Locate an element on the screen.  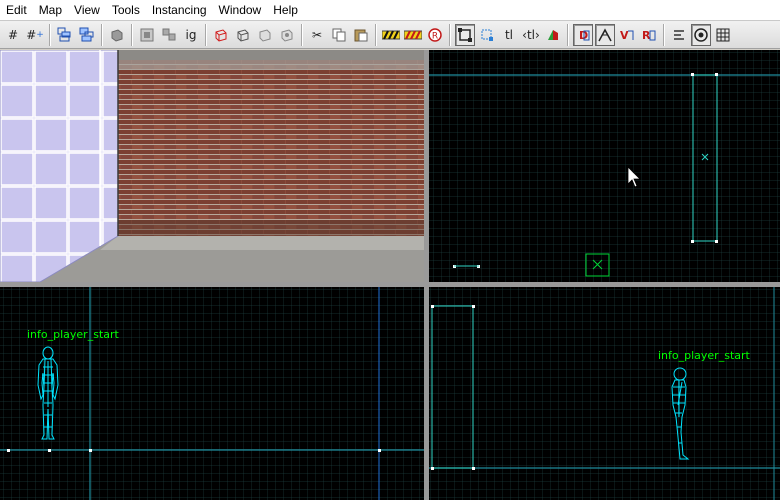
toggle-radius-icon: R is located at coordinates (649, 35).